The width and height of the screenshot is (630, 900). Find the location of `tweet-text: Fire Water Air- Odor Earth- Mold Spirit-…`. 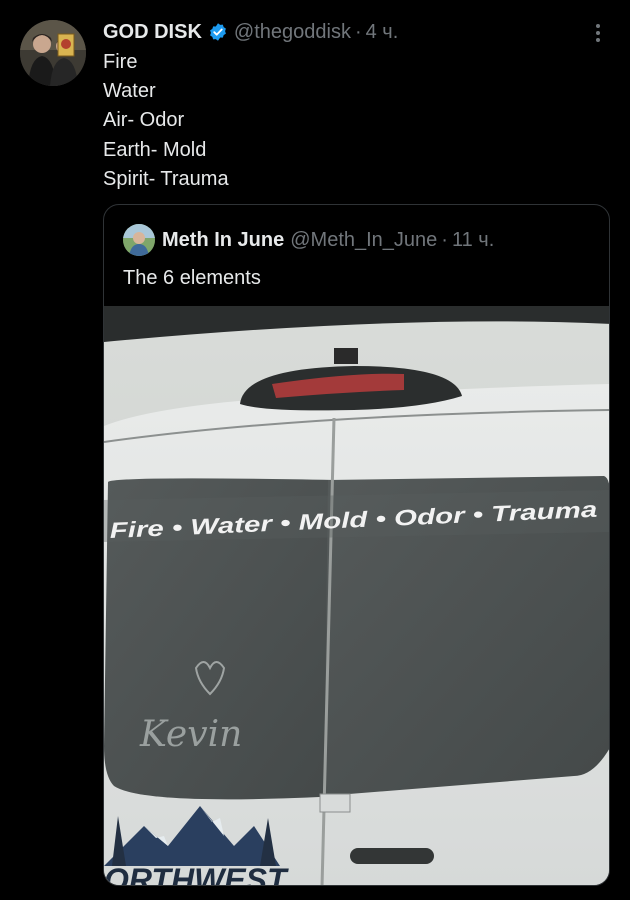

tweet-text: Fire Water Air- Odor Earth- Mold Spirit-… is located at coordinates (166, 121).